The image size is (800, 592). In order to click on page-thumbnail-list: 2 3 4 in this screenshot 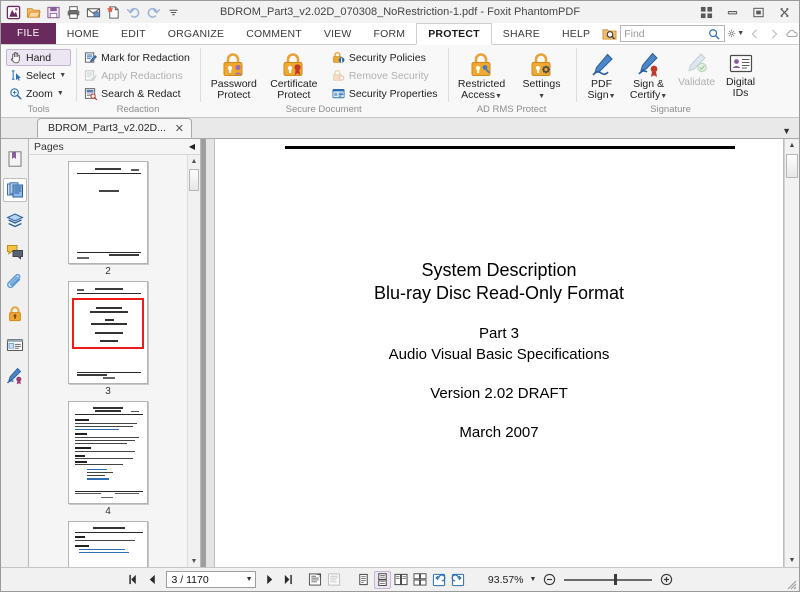, I will do `click(108, 361)`.